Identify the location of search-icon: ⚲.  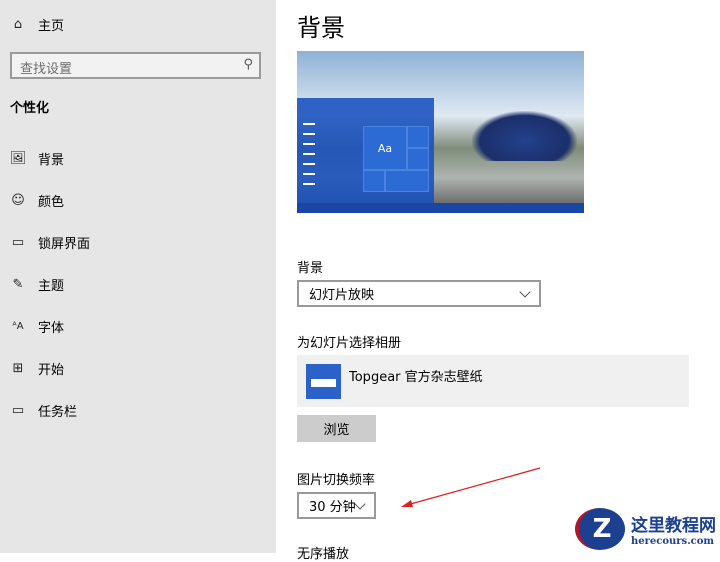
(248, 64).